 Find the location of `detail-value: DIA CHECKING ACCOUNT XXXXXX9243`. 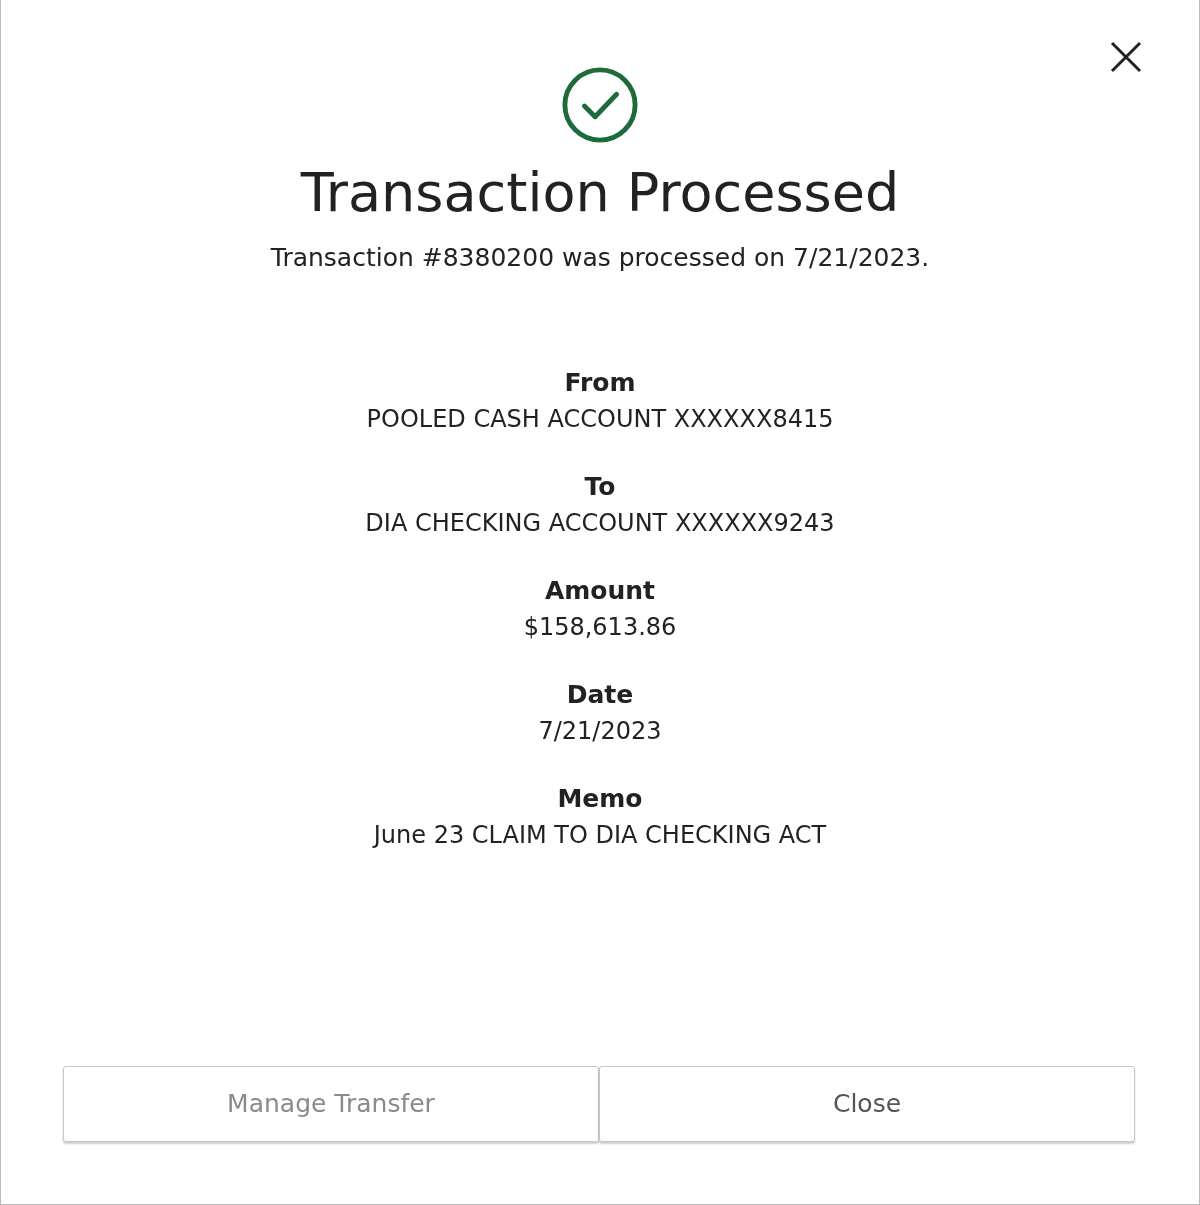

detail-value: DIA CHECKING ACCOUNT XXXXXX9243 is located at coordinates (600, 523).